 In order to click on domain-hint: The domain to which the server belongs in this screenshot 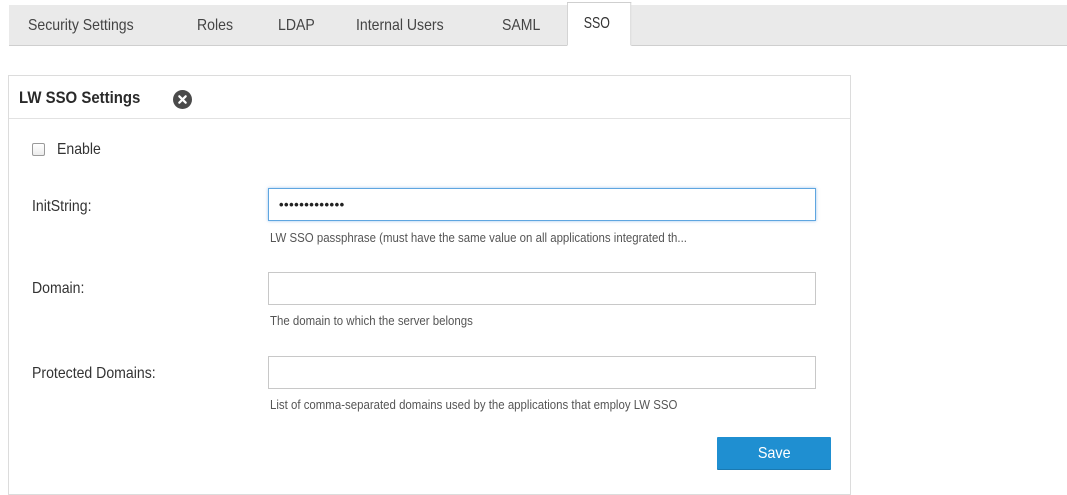, I will do `click(371, 320)`.